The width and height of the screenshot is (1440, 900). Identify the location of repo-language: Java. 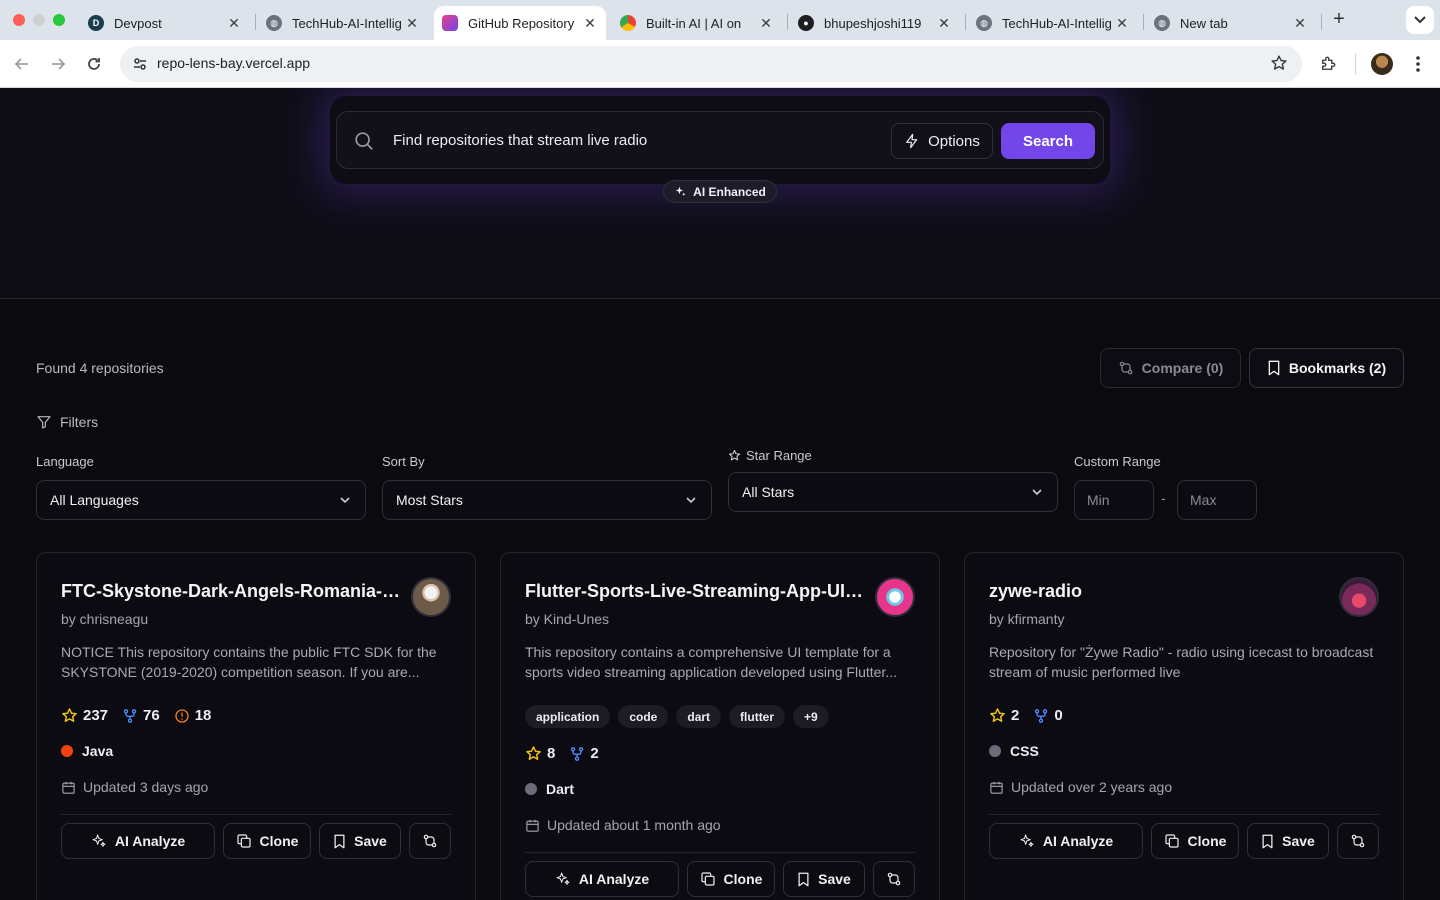
(87, 751).